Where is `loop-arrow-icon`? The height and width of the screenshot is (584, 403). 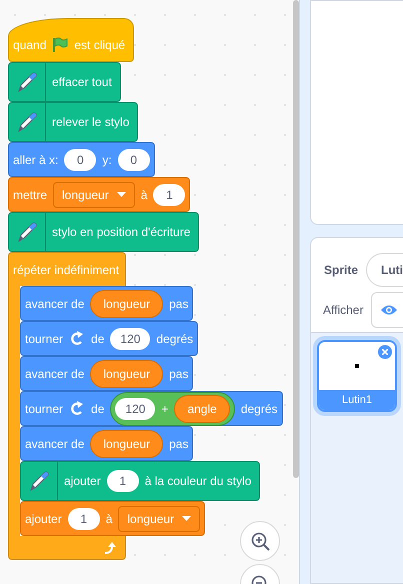 loop-arrow-icon is located at coordinates (110, 547).